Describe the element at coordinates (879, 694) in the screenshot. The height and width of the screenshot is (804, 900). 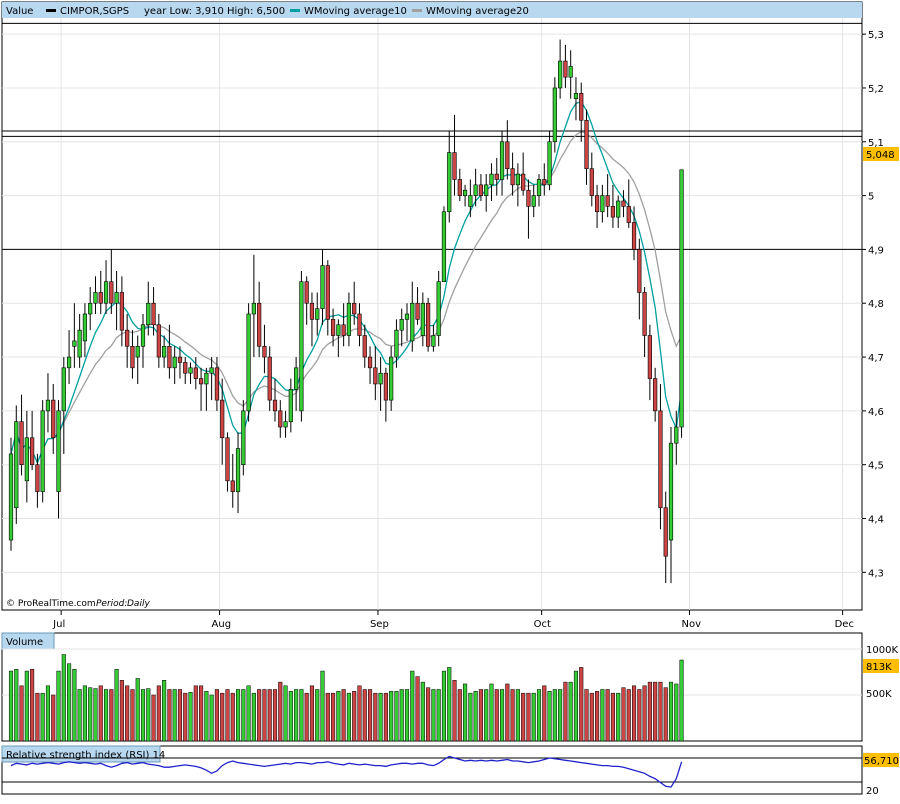
I see `volume-tick-500k: 500K` at that location.